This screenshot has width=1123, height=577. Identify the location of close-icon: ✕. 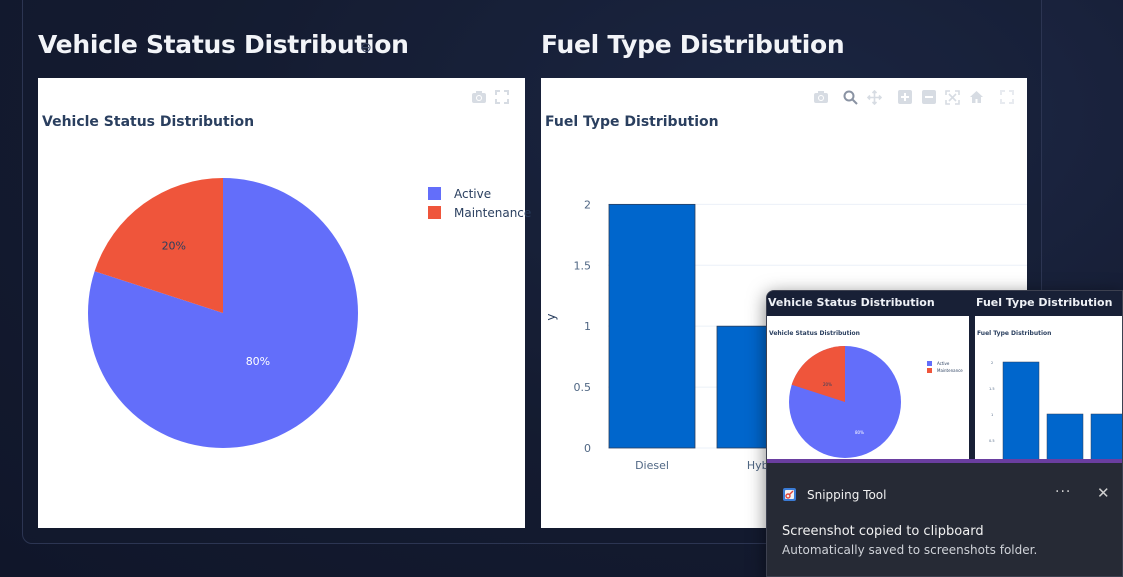
(1103, 493).